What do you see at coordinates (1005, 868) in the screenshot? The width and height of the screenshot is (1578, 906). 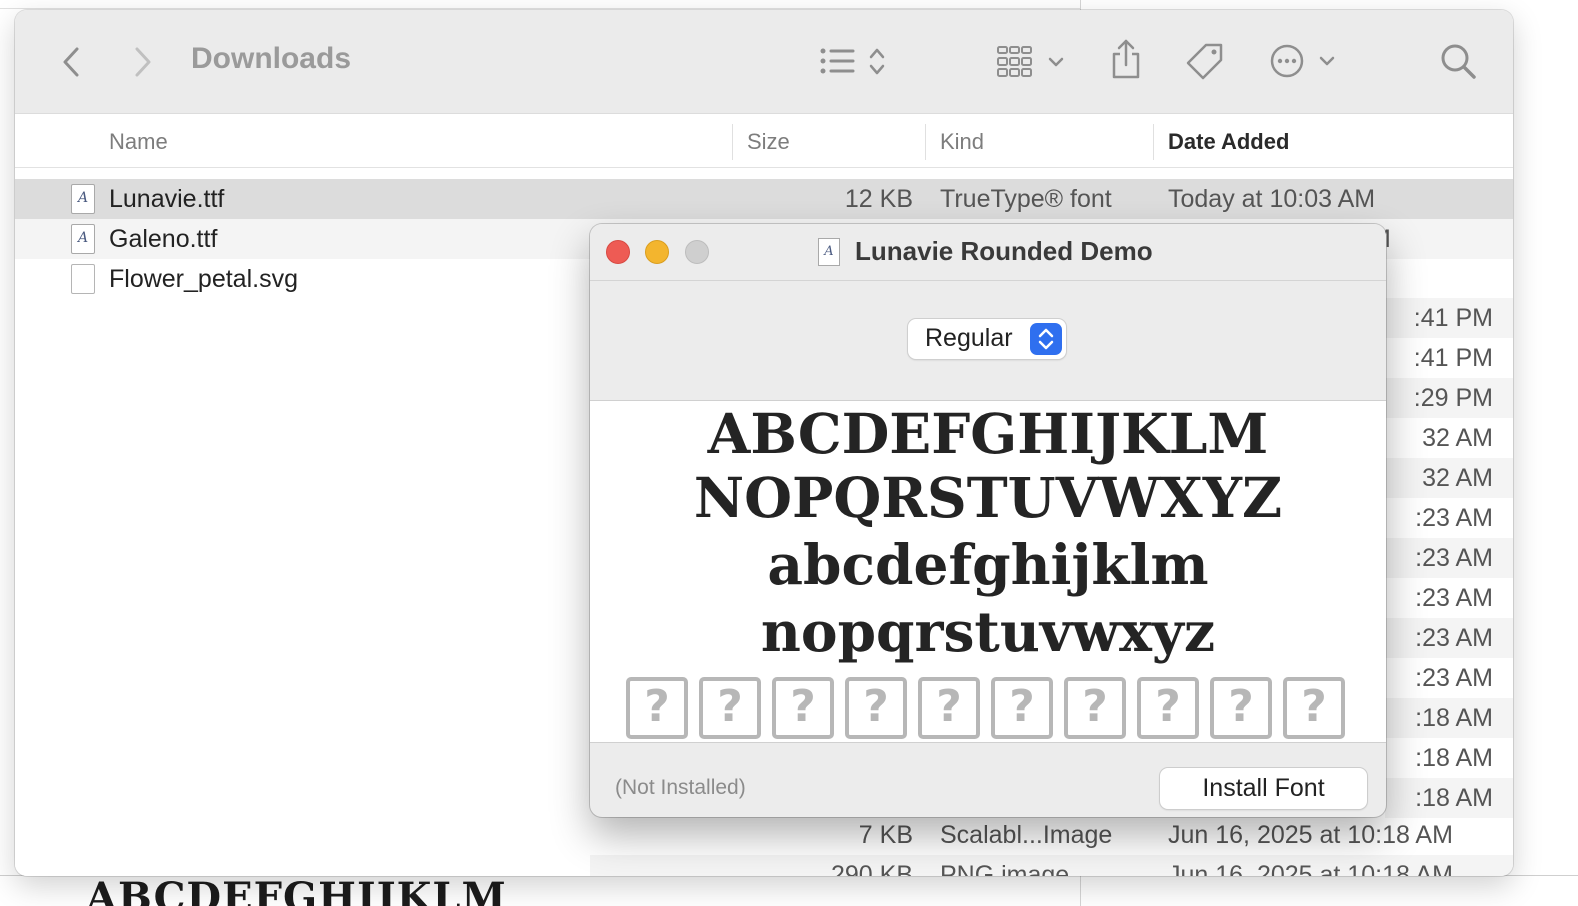 I see `file-kind: PNG image` at bounding box center [1005, 868].